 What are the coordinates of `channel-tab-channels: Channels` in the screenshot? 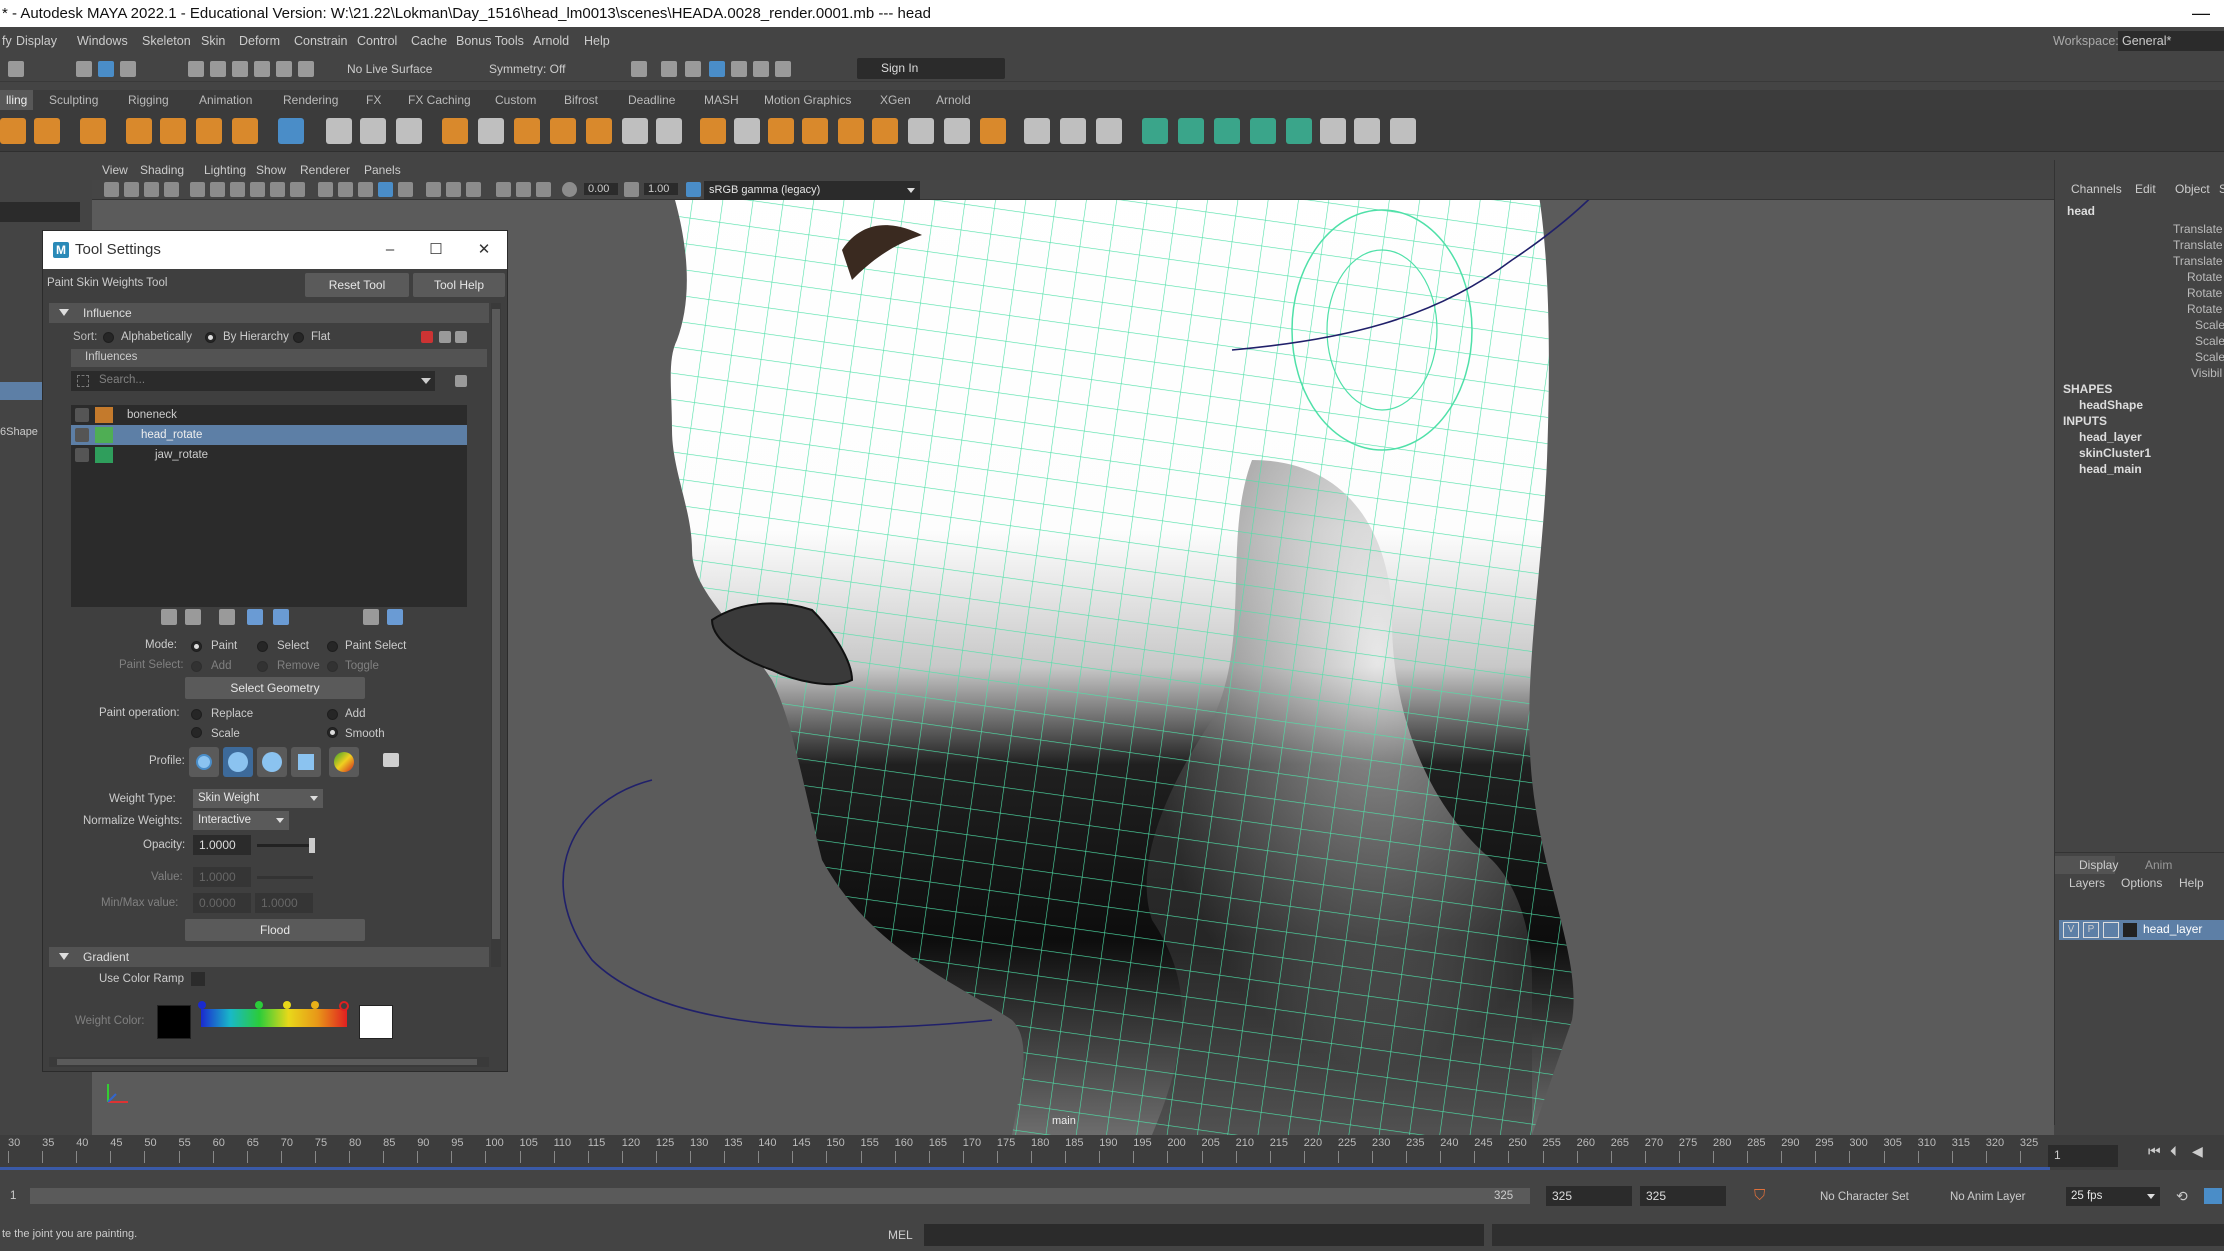 It's located at (2096, 189).